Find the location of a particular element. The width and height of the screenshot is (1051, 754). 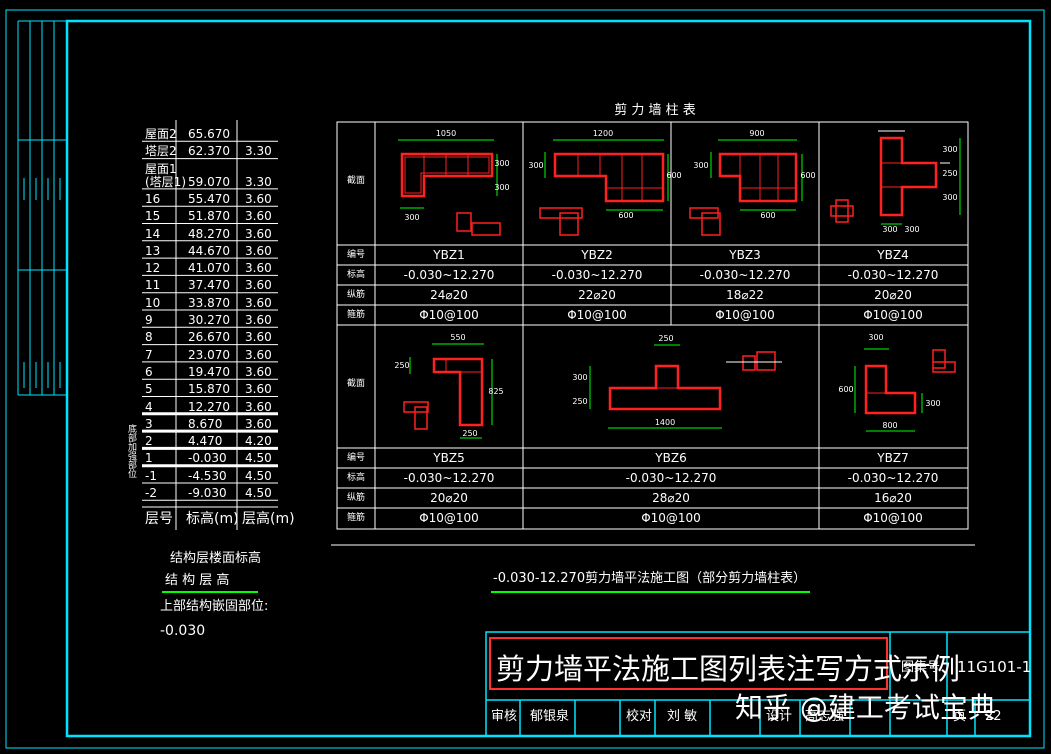

floor-floor-cell: 5 is located at coordinates (149, 389).